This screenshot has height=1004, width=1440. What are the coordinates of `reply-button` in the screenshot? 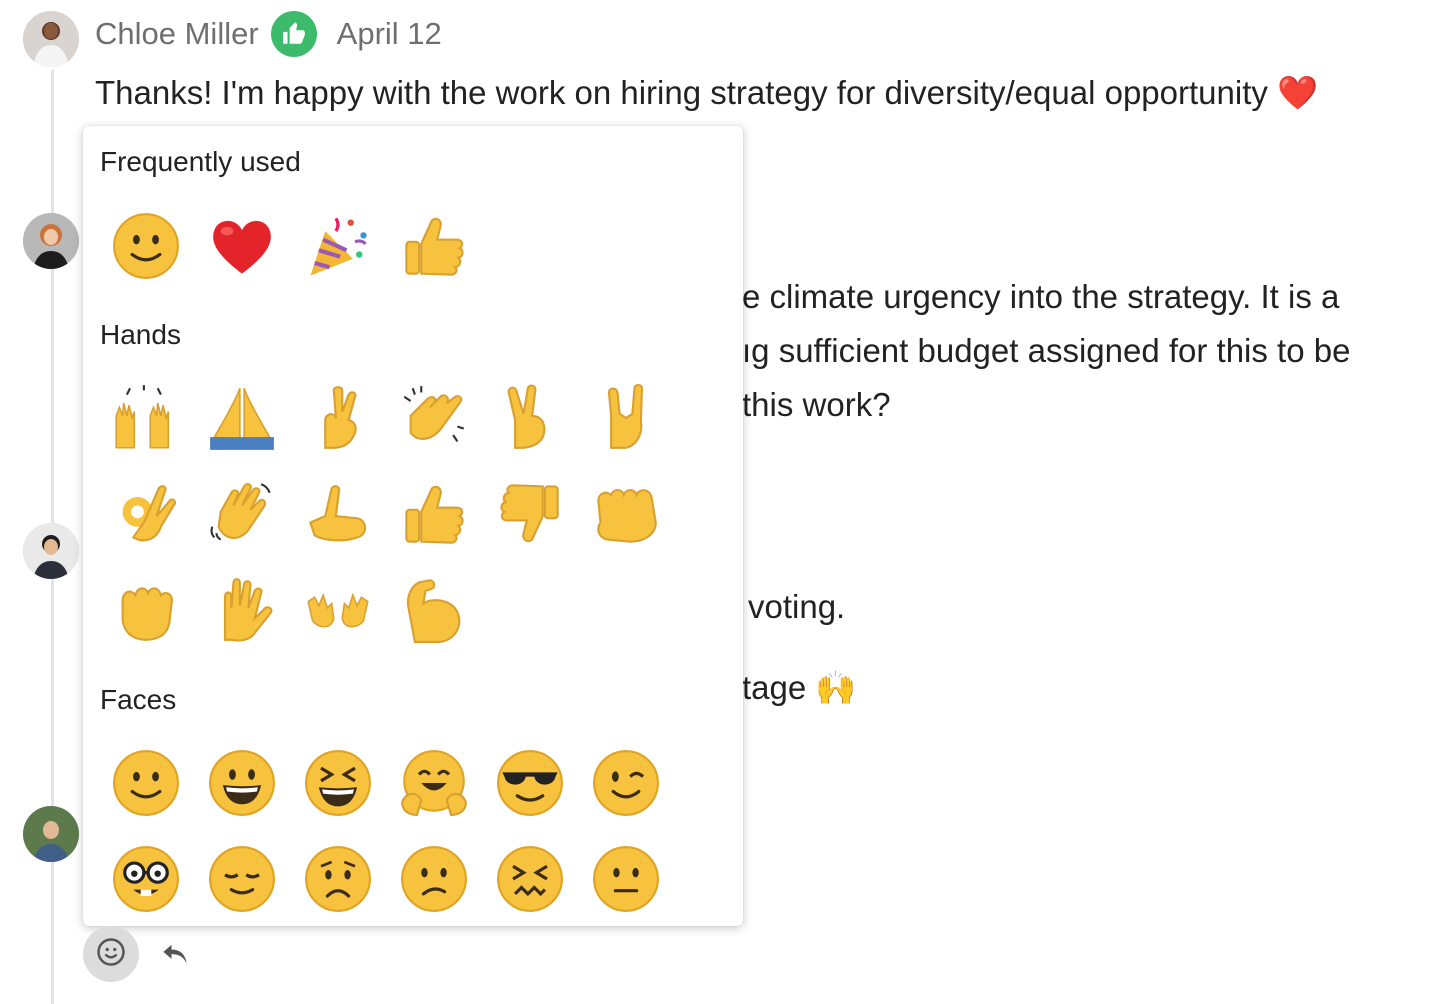 It's located at (175, 955).